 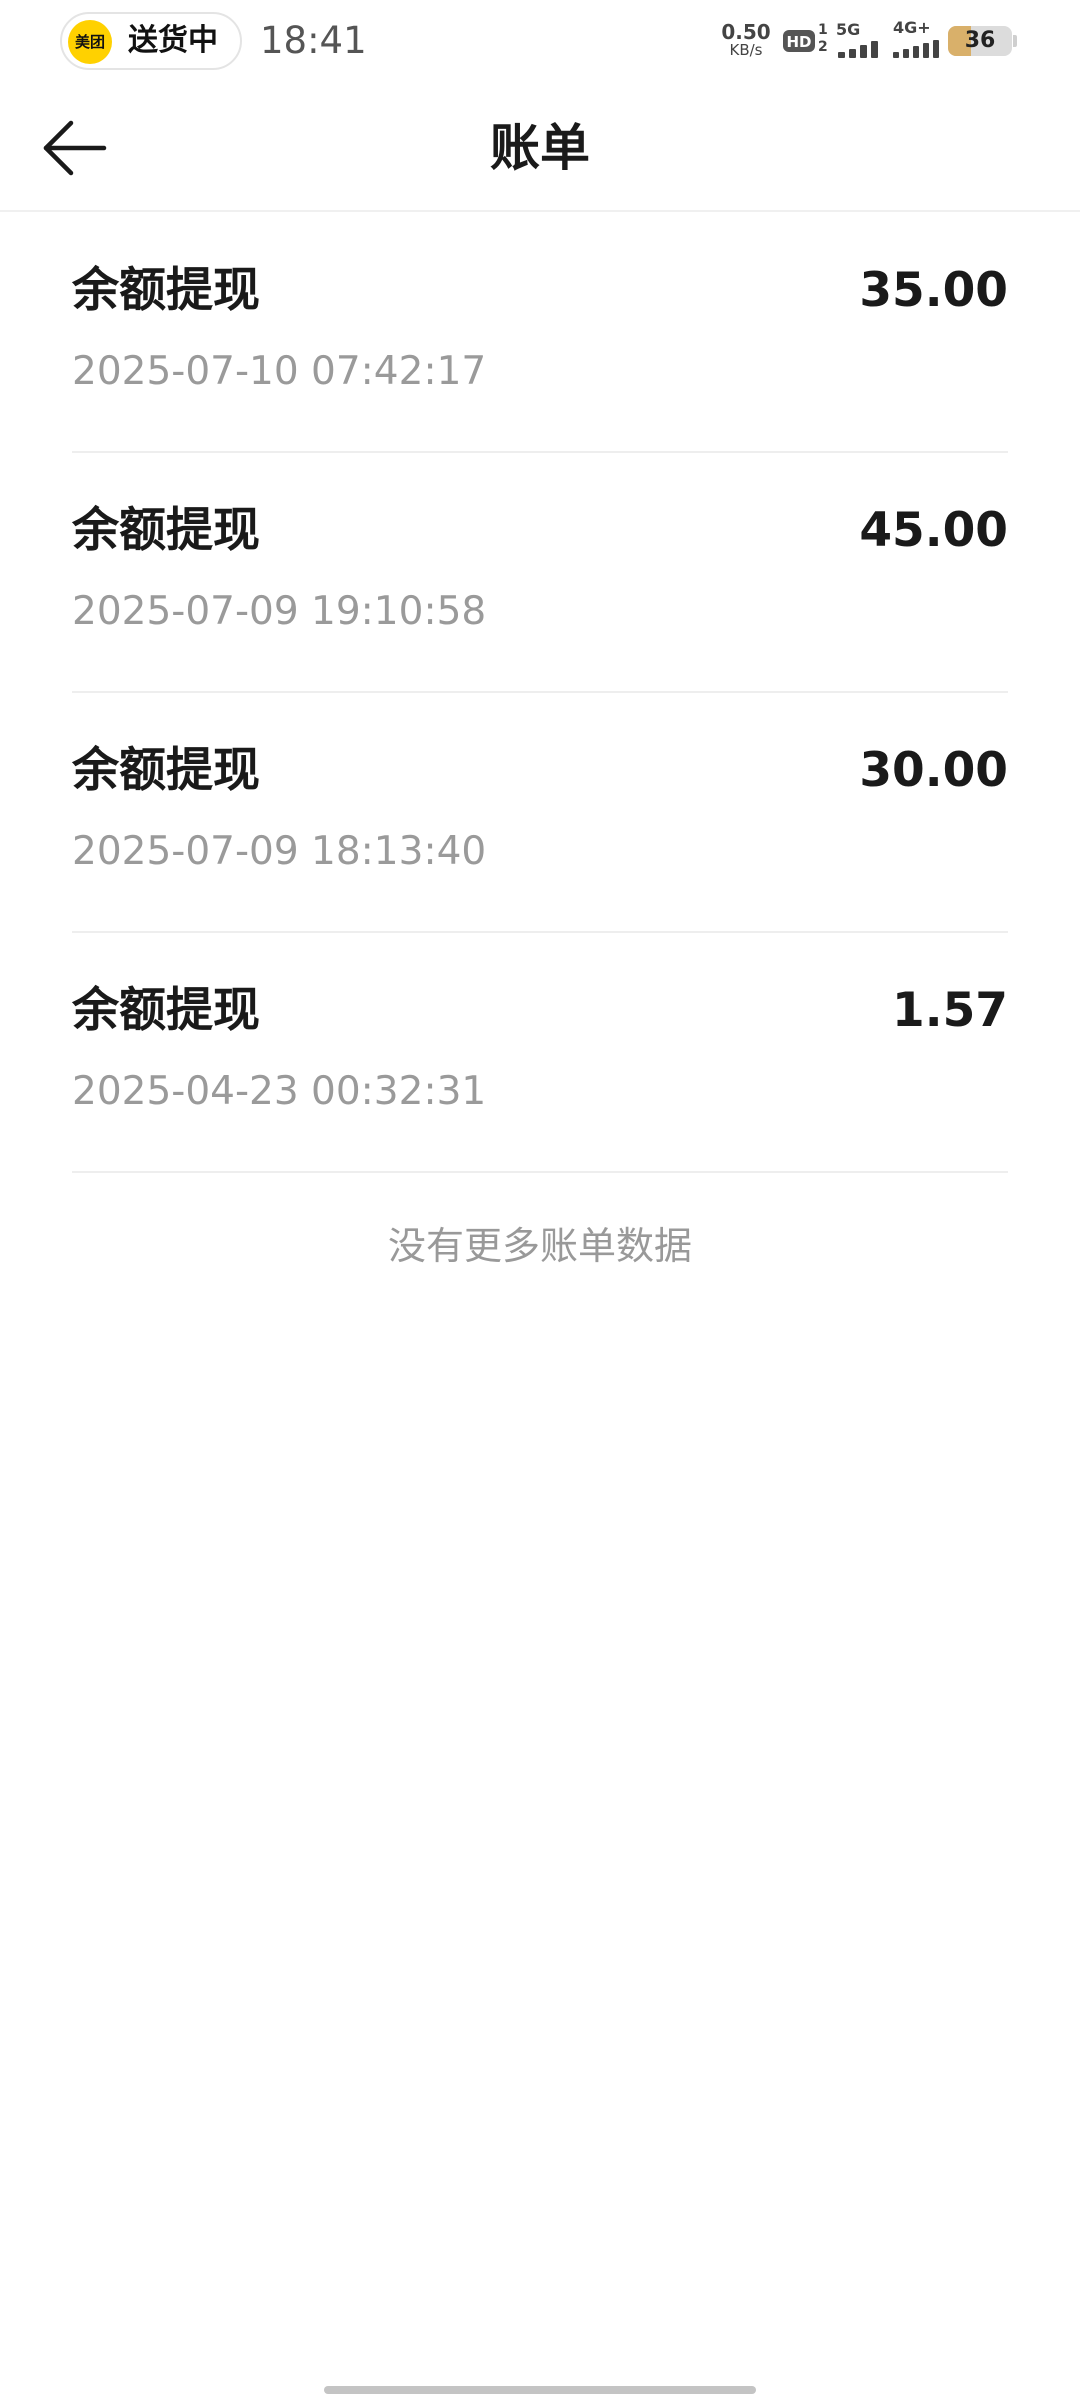 What do you see at coordinates (950, 1010) in the screenshot?
I see `bill-amount: 1.57` at bounding box center [950, 1010].